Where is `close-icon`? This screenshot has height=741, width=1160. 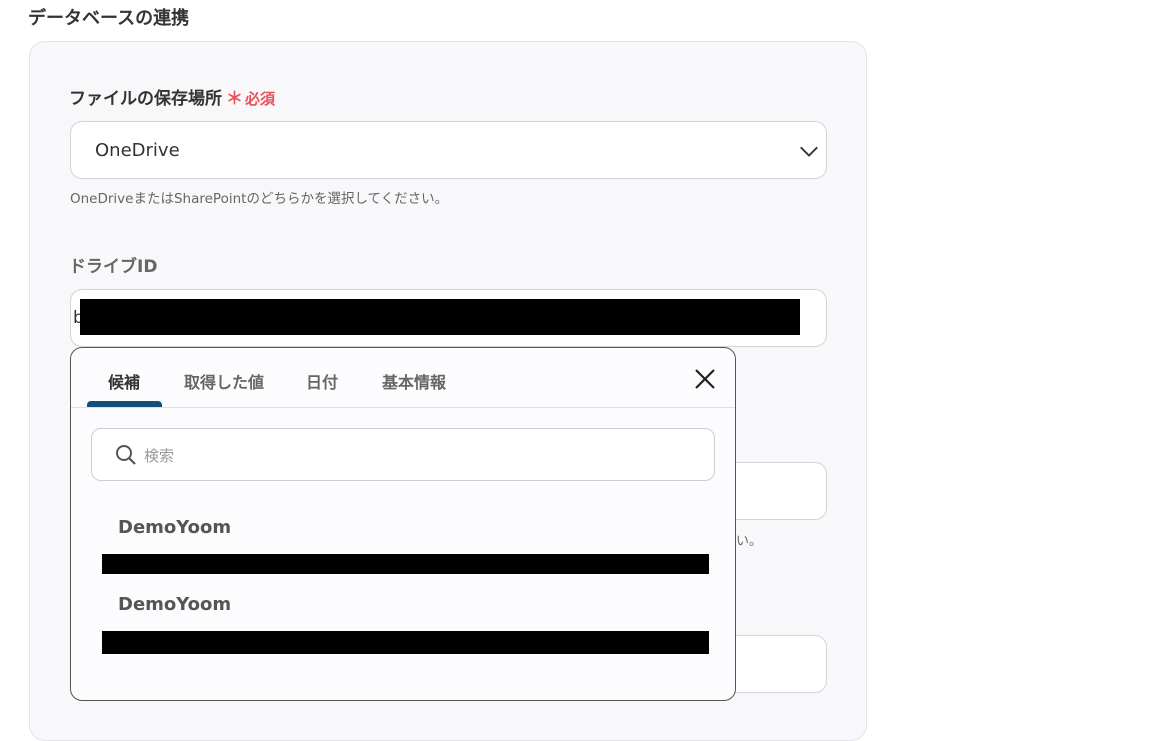
close-icon is located at coordinates (705, 379).